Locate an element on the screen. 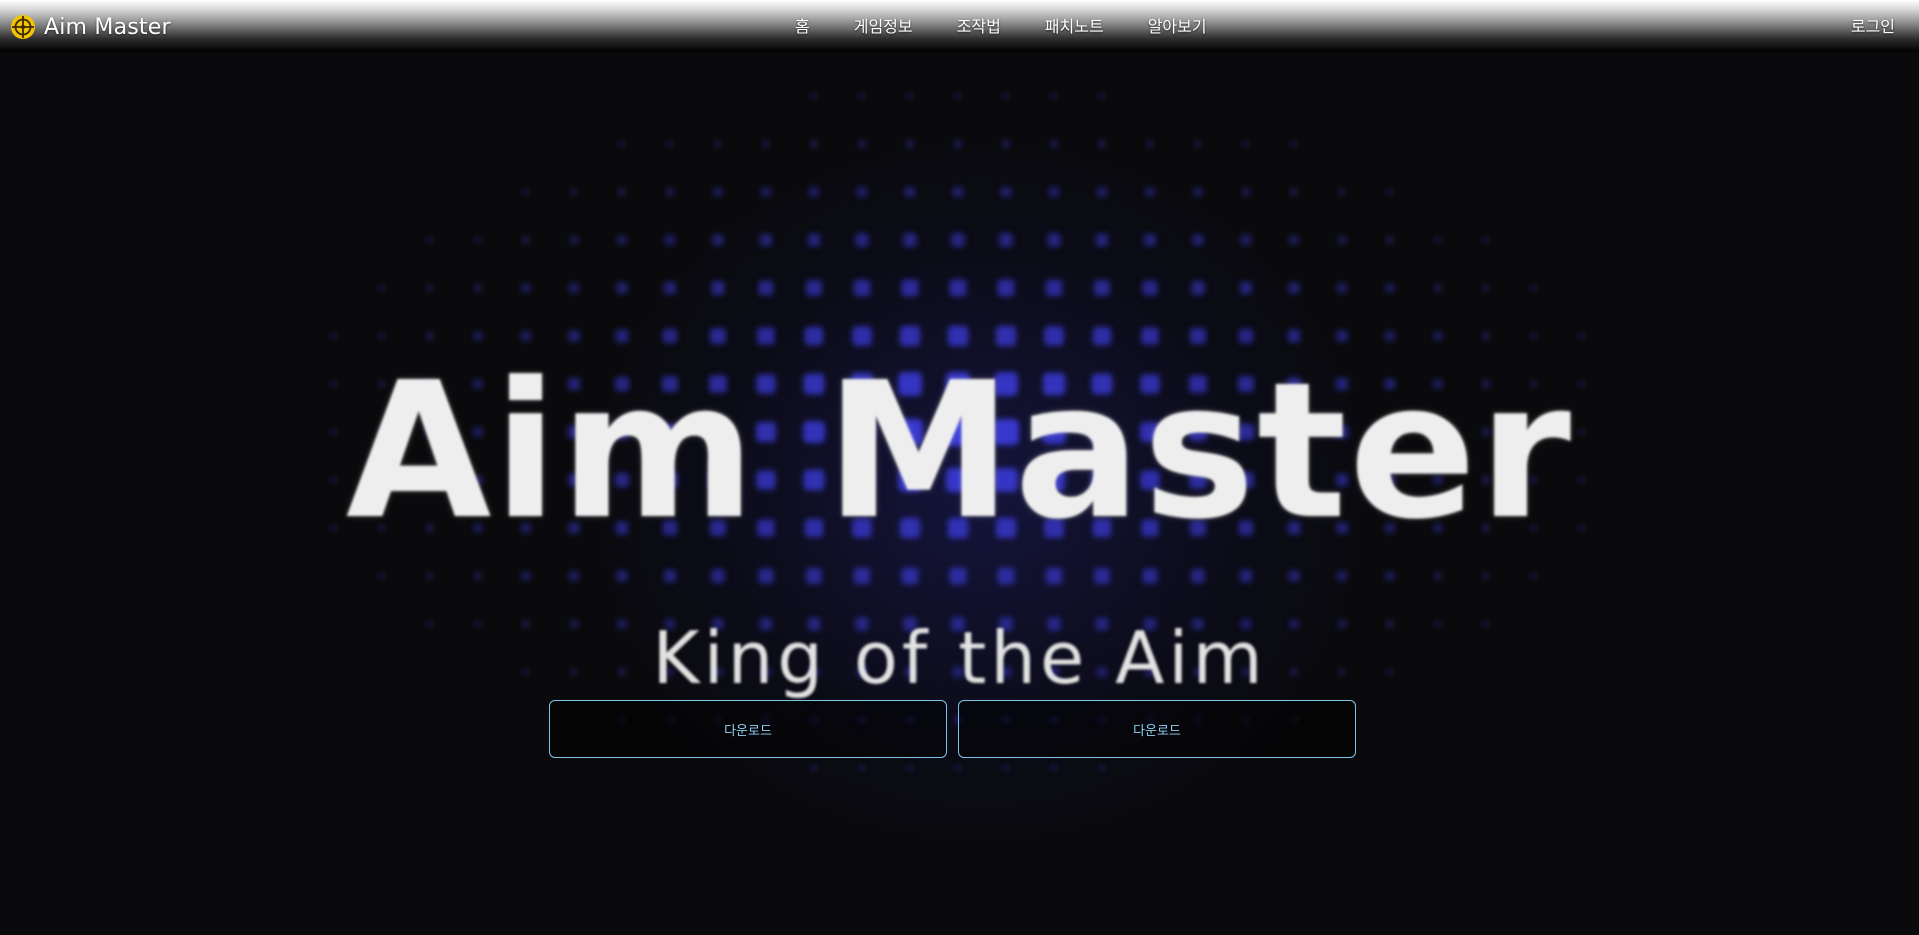 This screenshot has width=1919, height=935. download-button-2: 다운로드 is located at coordinates (1157, 729).